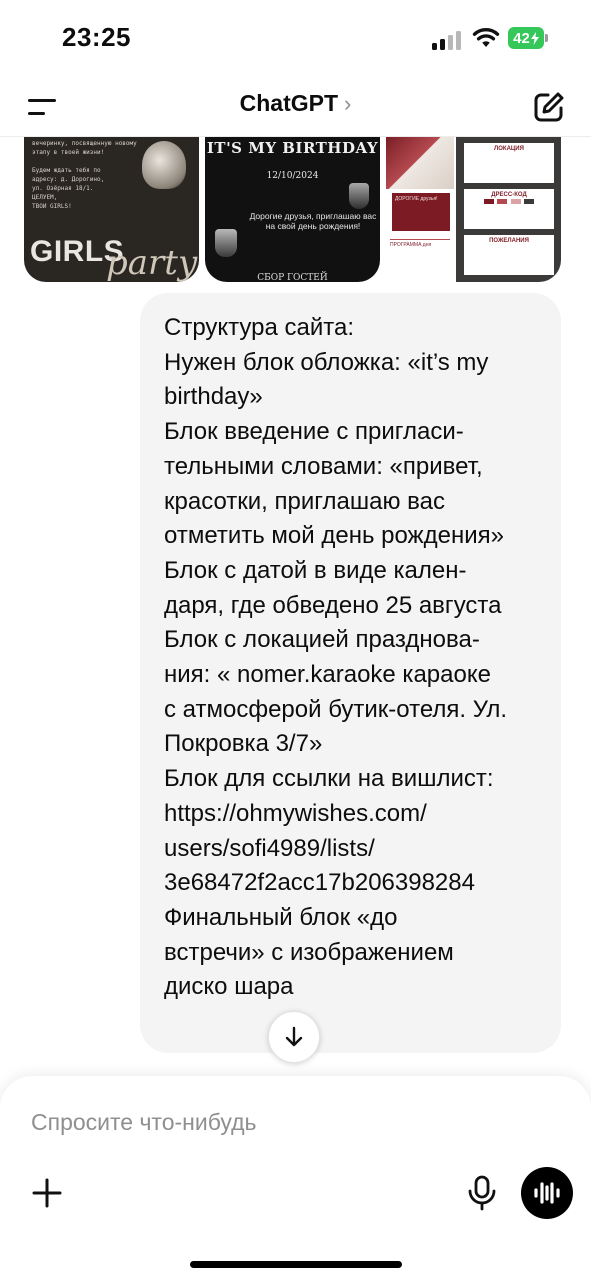 Image resolution: width=591 pixels, height=1280 pixels. I want to click on layout-photo, so click(420, 163).